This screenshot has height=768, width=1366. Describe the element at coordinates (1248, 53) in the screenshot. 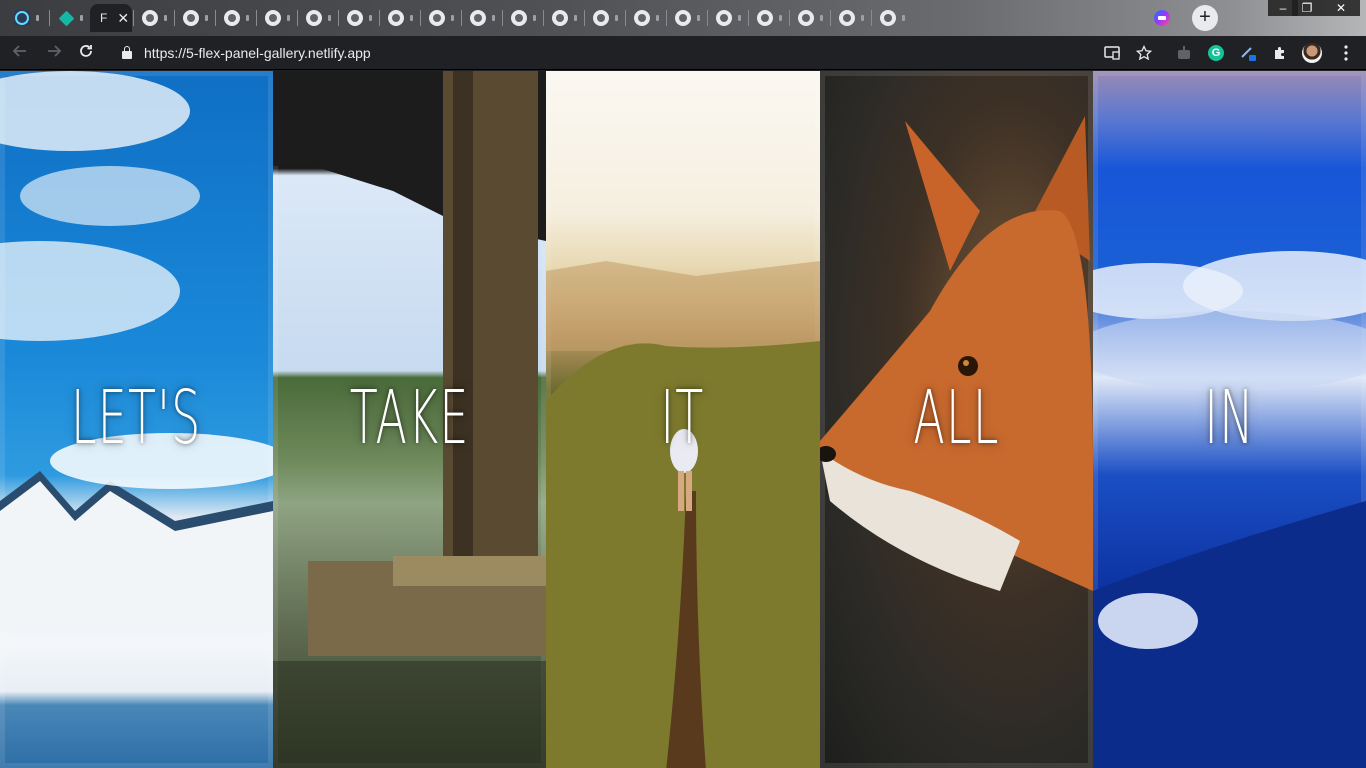

I see `pen-extension-icon` at that location.